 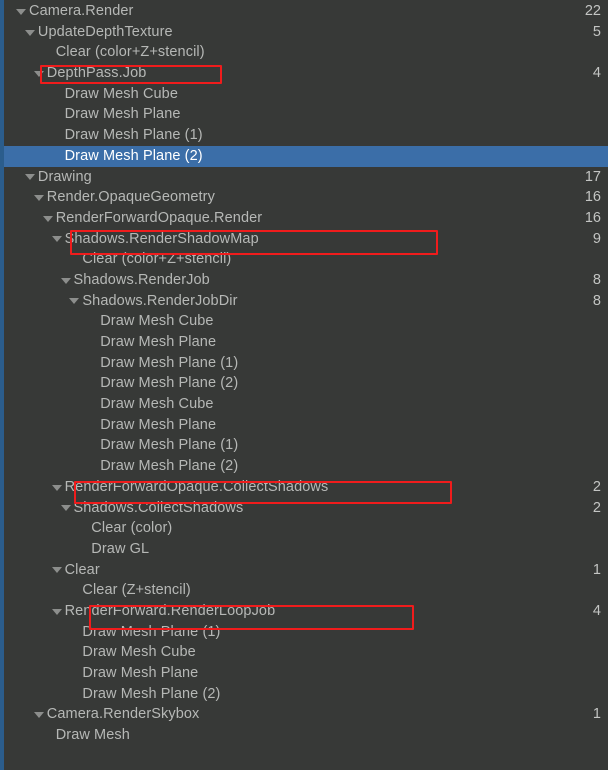 What do you see at coordinates (196, 486) in the screenshot?
I see `tree-row-label: RenderForwardOpaque.CollectShadows` at bounding box center [196, 486].